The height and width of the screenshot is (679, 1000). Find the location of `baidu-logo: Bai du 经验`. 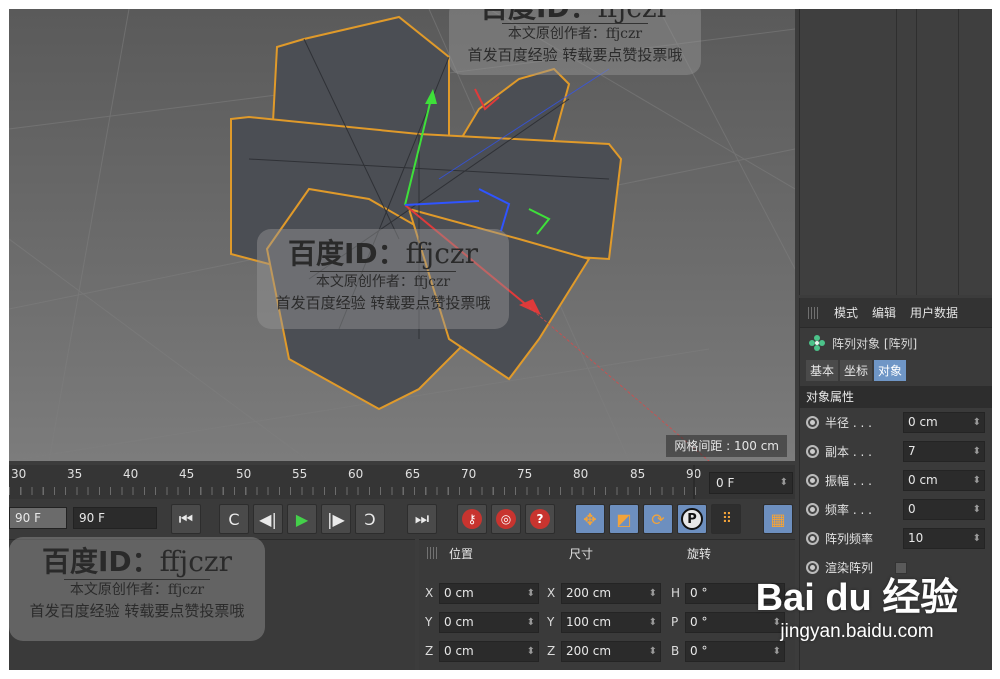

baidu-logo: Bai du 经验 is located at coordinates (857, 598).